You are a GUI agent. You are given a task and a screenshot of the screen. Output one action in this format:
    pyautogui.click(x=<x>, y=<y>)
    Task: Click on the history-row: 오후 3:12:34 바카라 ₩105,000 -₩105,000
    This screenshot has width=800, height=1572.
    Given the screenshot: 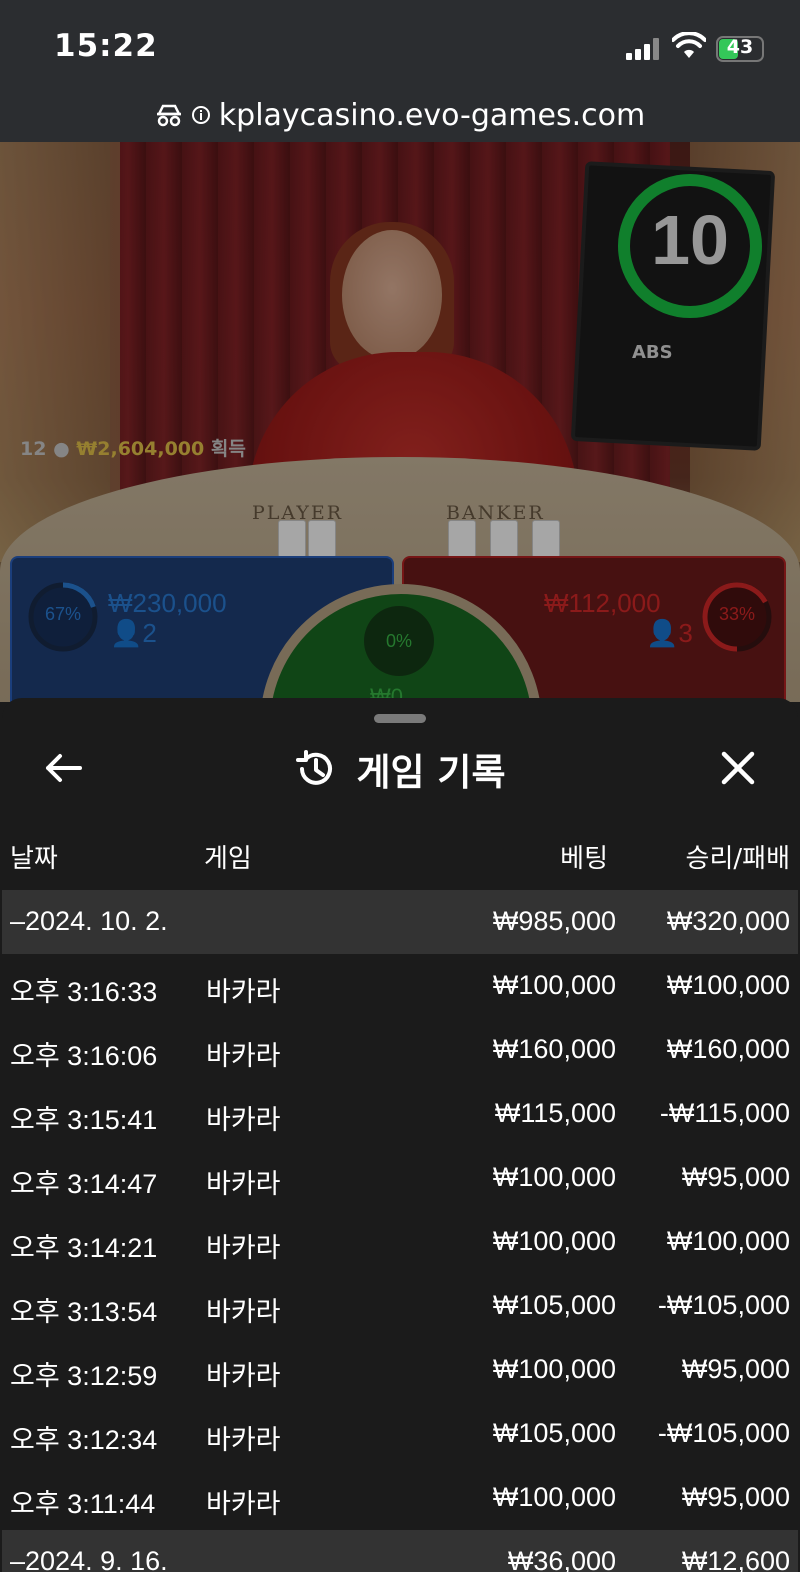 What is the action you would take?
    pyautogui.click(x=400, y=1434)
    